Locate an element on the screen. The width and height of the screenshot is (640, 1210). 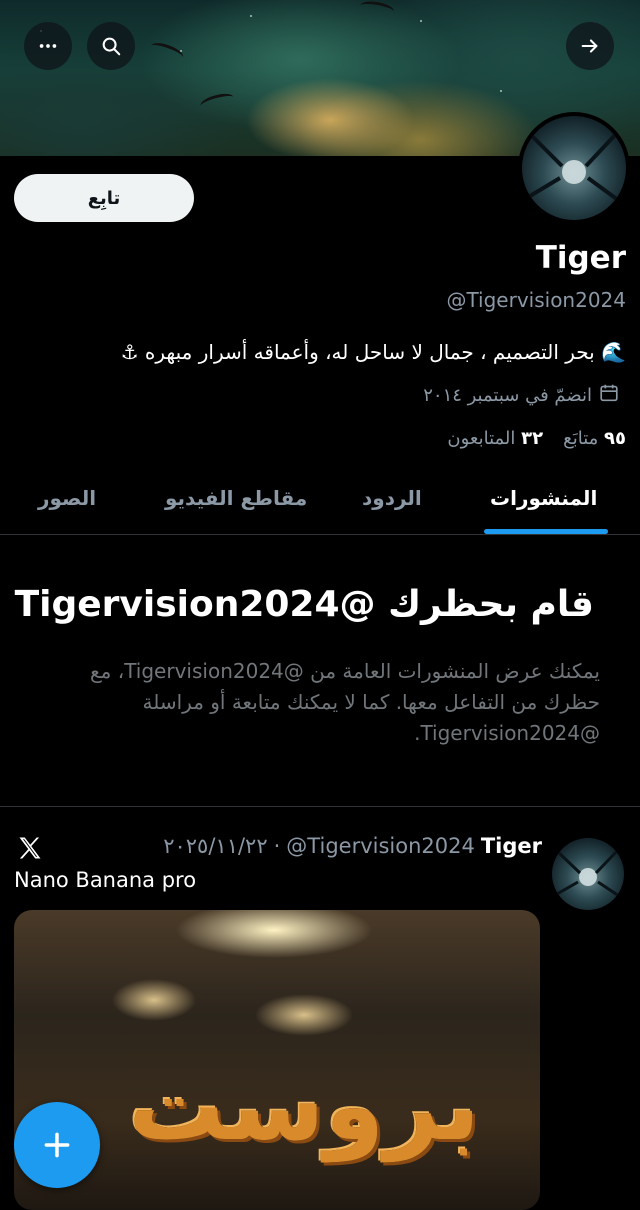
followers-stat: ٣٢ المتابعون is located at coordinates (495, 438).